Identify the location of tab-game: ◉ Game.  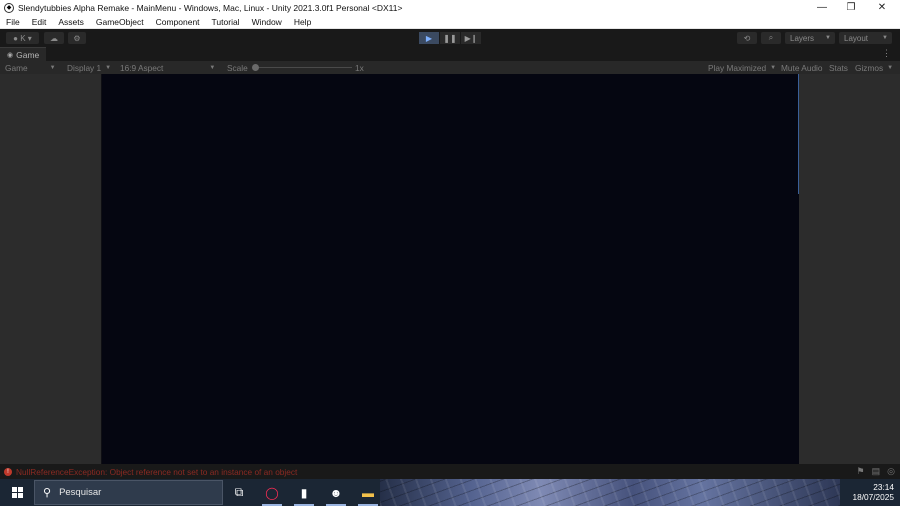
(23, 54).